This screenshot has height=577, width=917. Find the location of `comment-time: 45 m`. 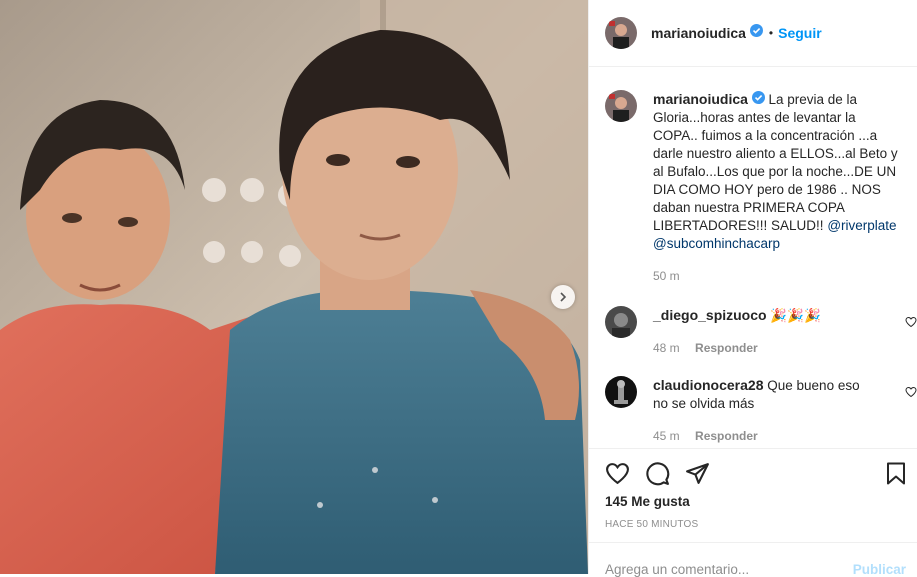

comment-time: 45 m is located at coordinates (666, 436).